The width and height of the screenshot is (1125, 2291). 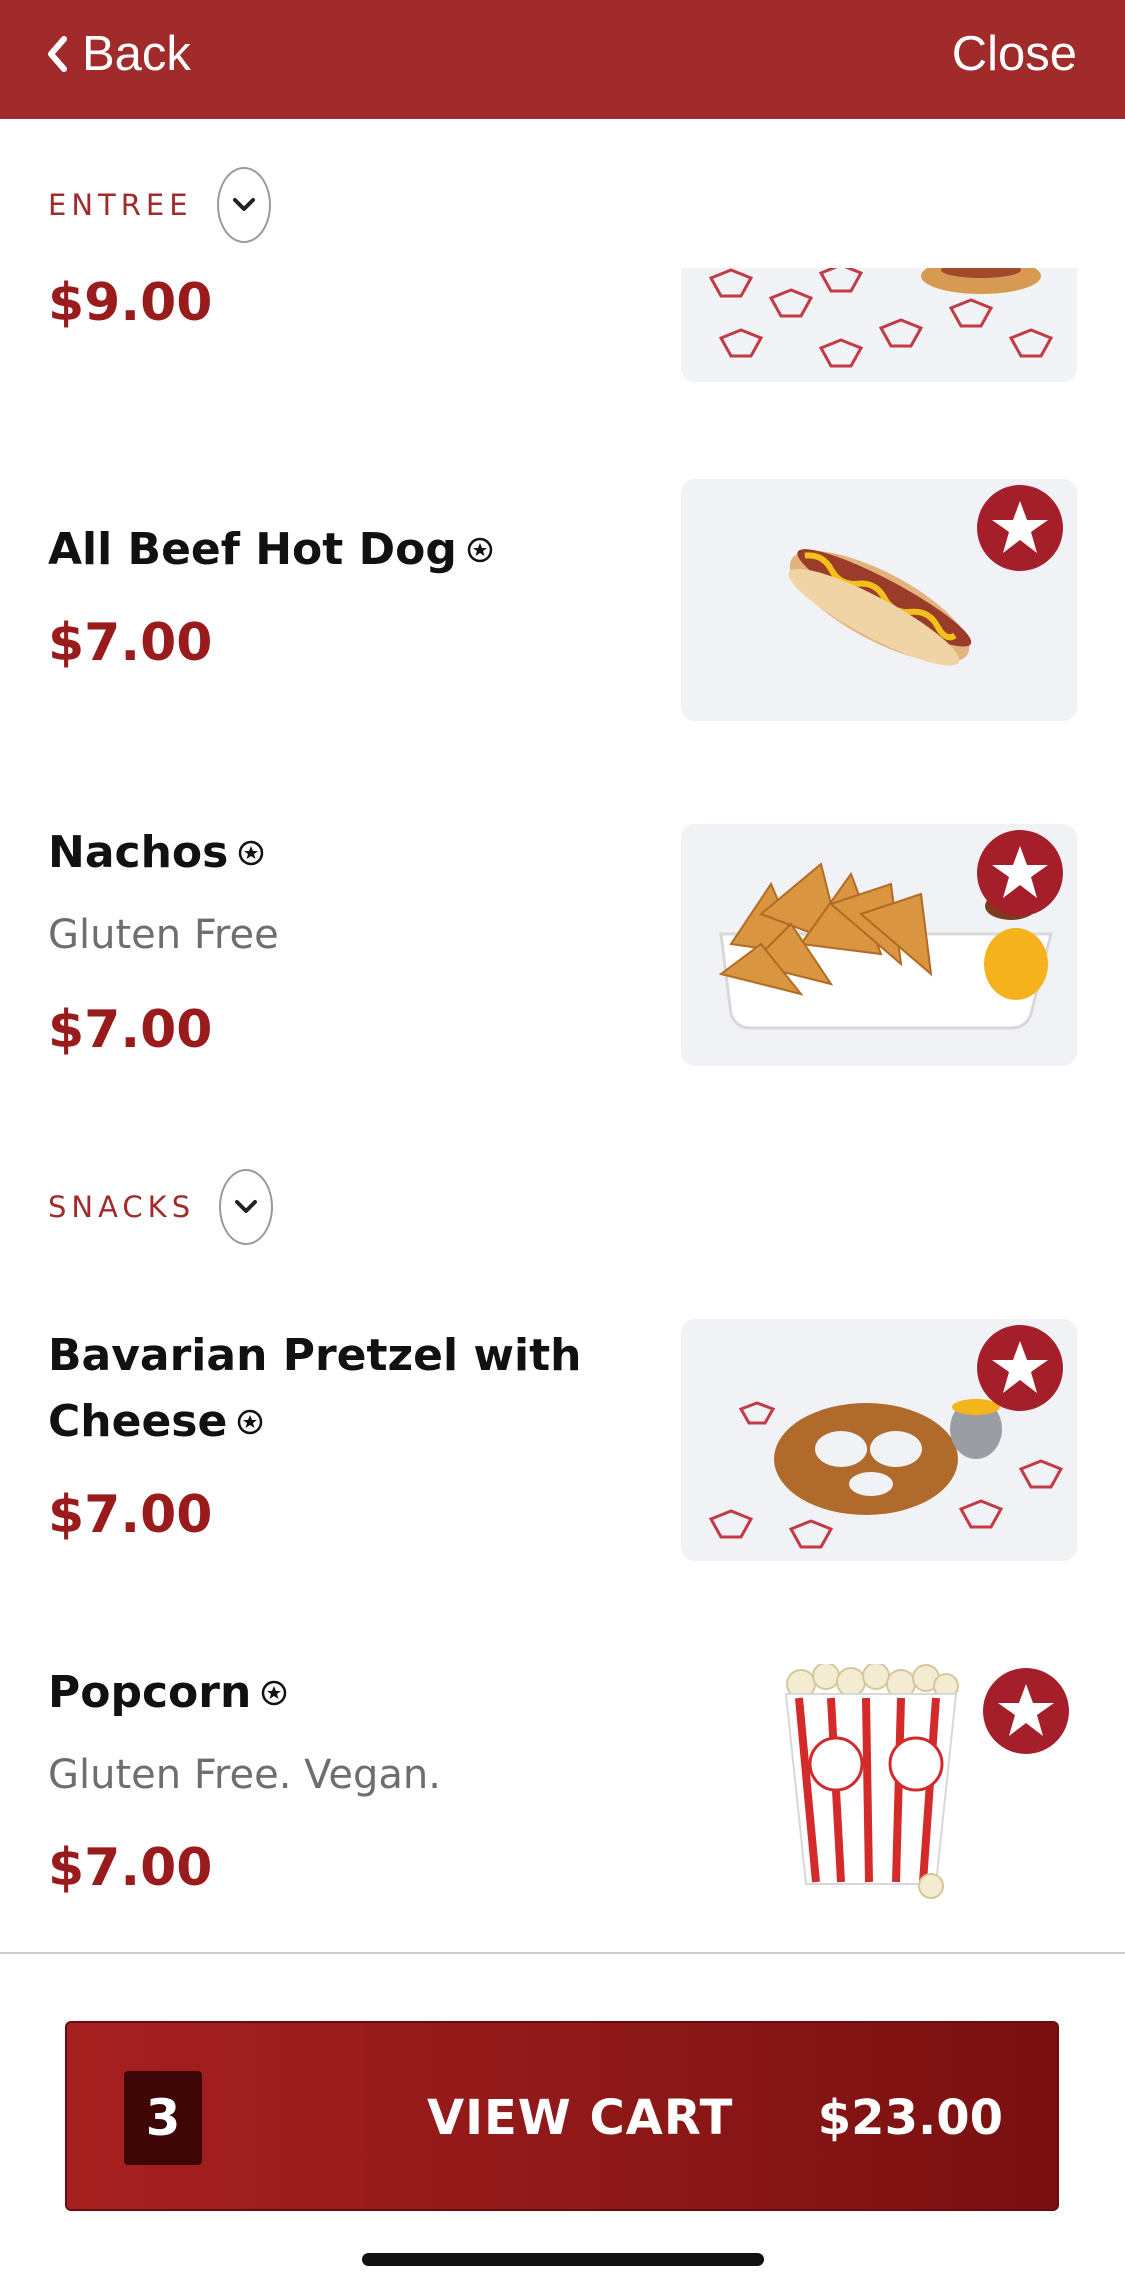 What do you see at coordinates (580, 2118) in the screenshot?
I see `view-cart-label: VIEW CART` at bounding box center [580, 2118].